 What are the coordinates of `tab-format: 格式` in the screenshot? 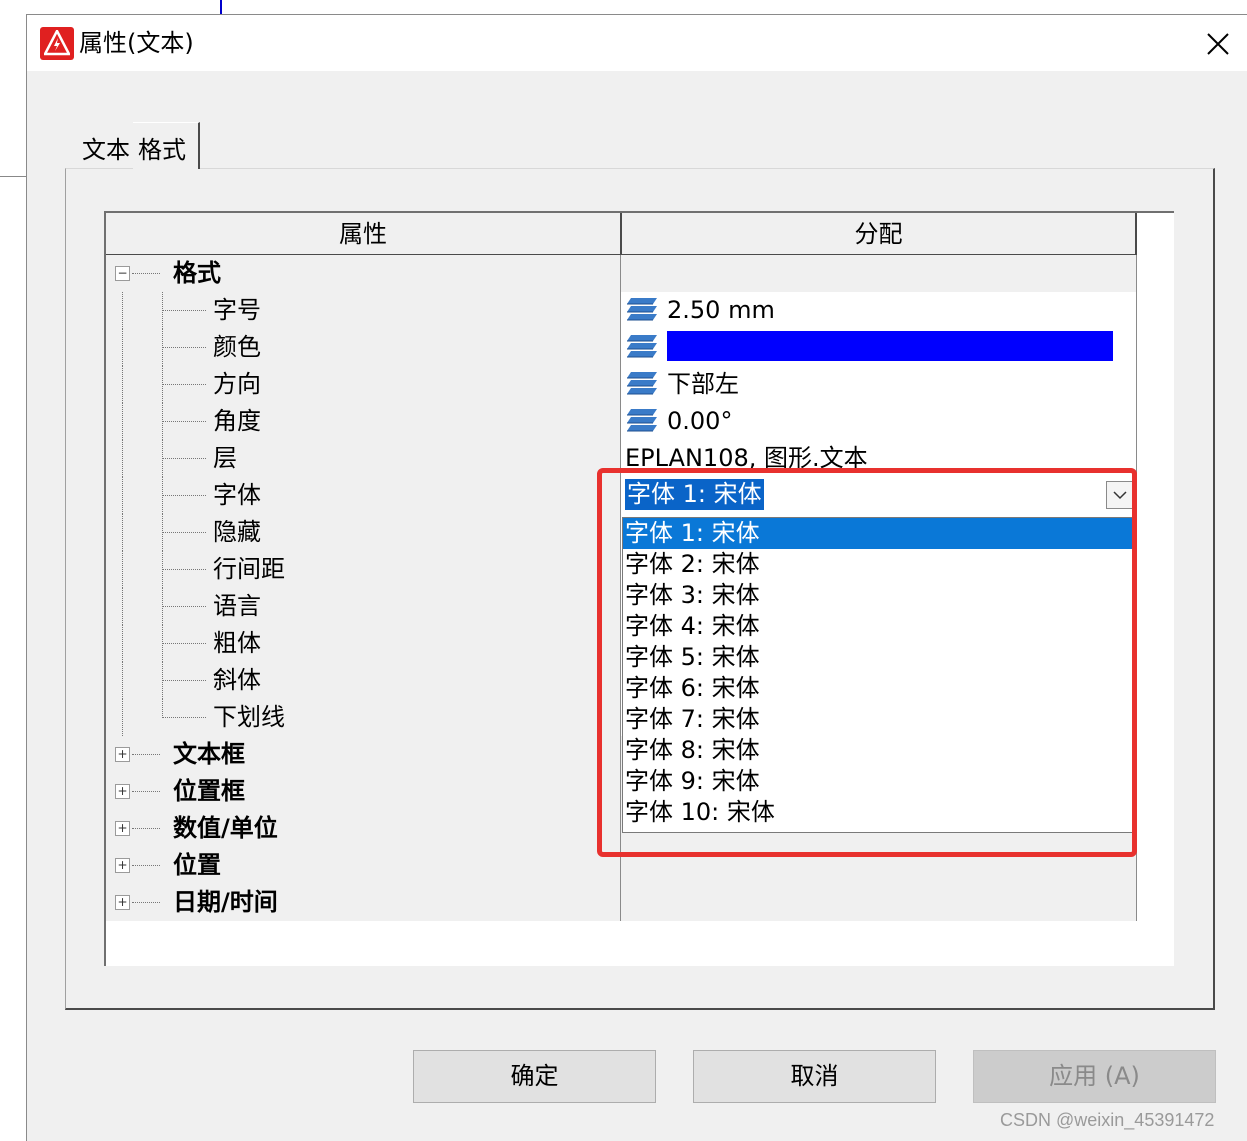 It's located at (166, 145).